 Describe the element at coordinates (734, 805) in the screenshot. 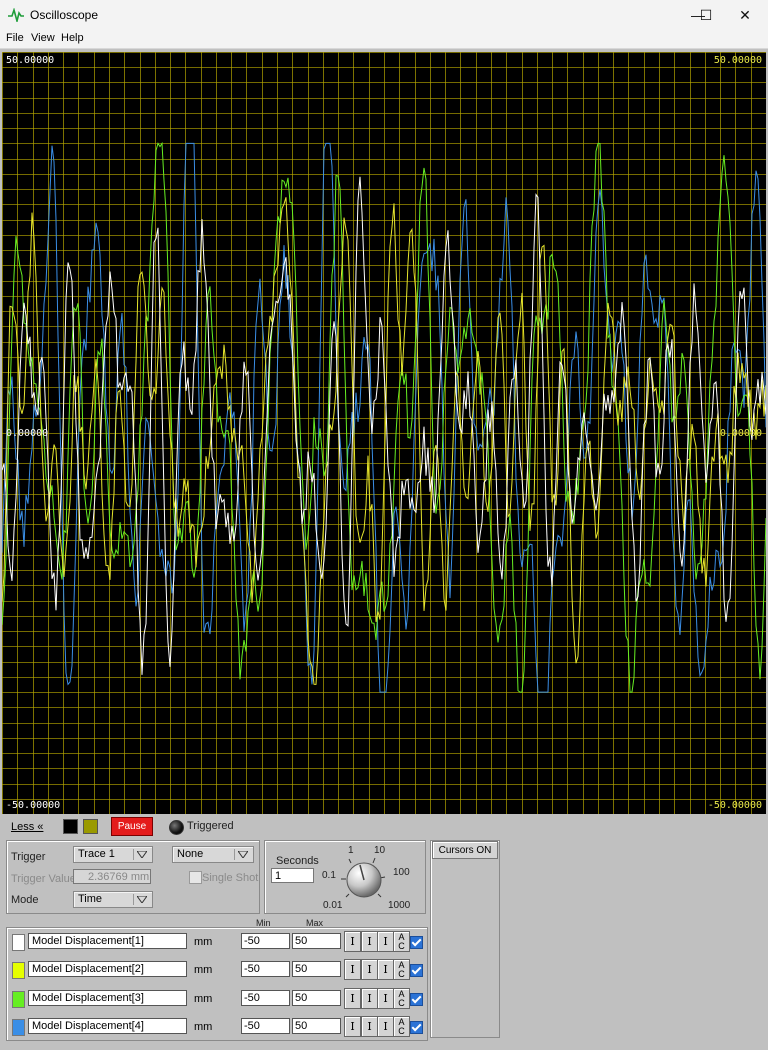

I see `y-min-label-right: -50.00000` at that location.